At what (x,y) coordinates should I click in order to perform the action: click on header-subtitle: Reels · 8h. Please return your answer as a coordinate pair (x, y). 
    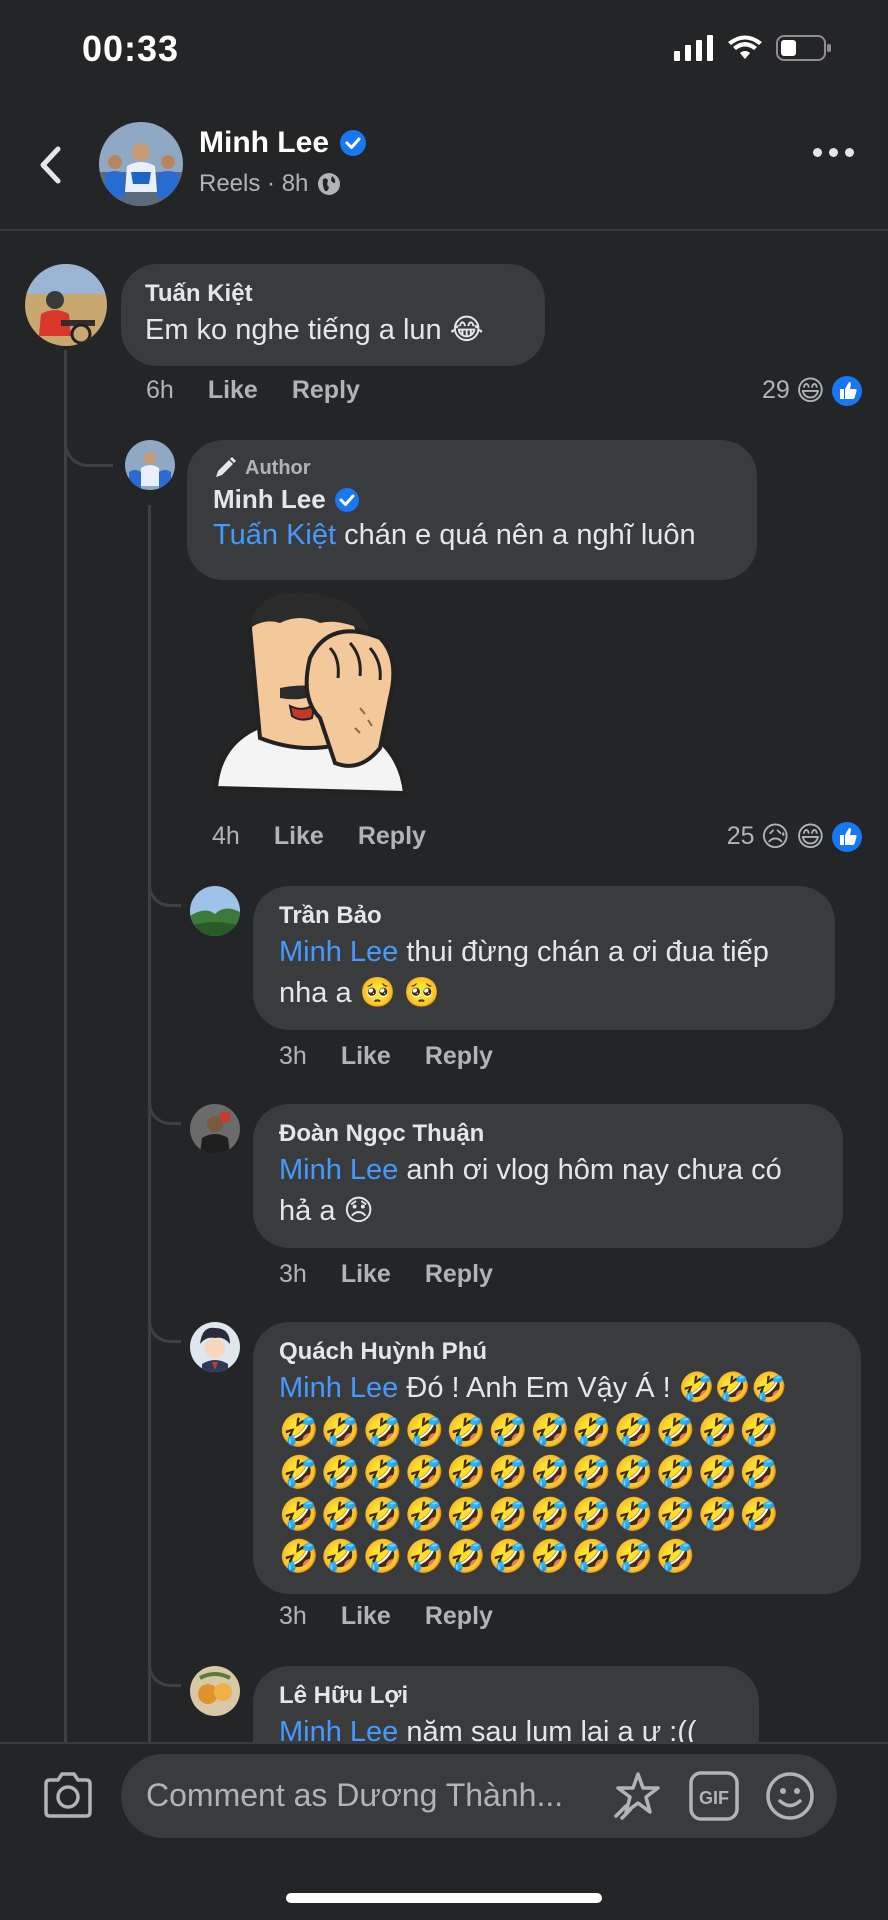
    Looking at the image, I should click on (270, 184).